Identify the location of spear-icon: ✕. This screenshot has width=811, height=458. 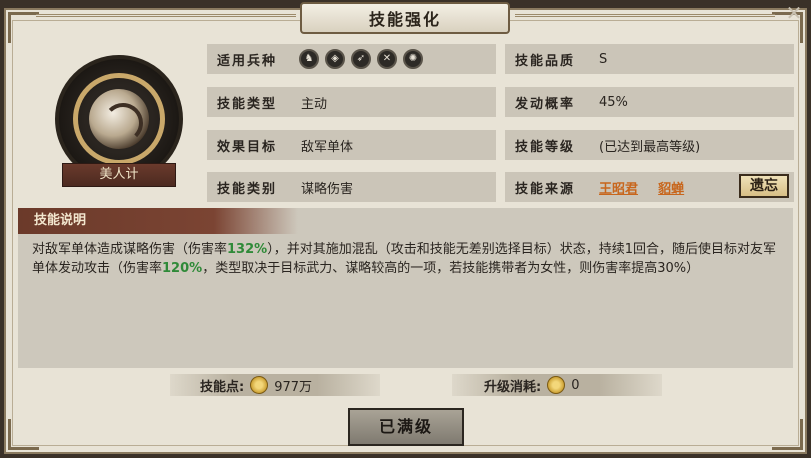
(387, 59).